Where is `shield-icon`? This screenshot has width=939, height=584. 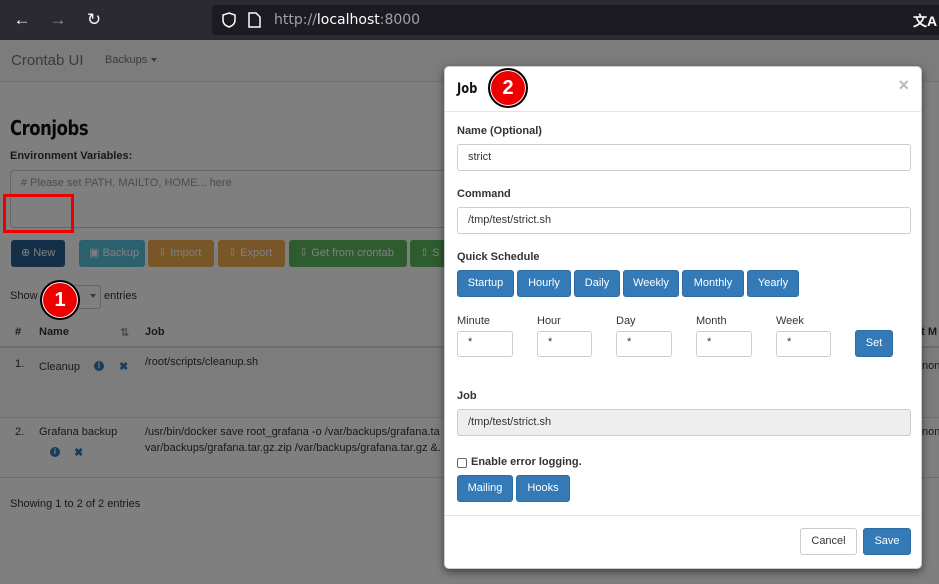 shield-icon is located at coordinates (229, 20).